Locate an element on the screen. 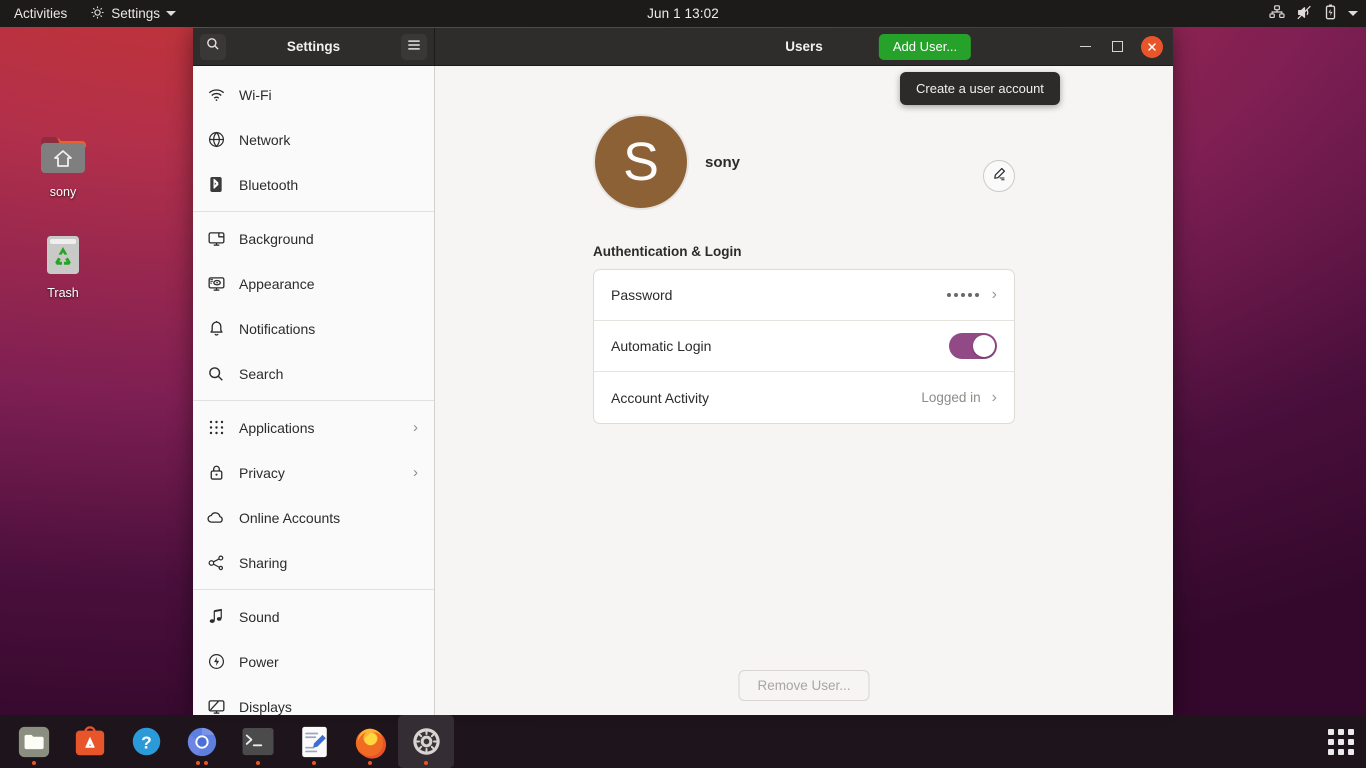 The height and width of the screenshot is (768, 1366). activities-label: Activities is located at coordinates (41, 13).